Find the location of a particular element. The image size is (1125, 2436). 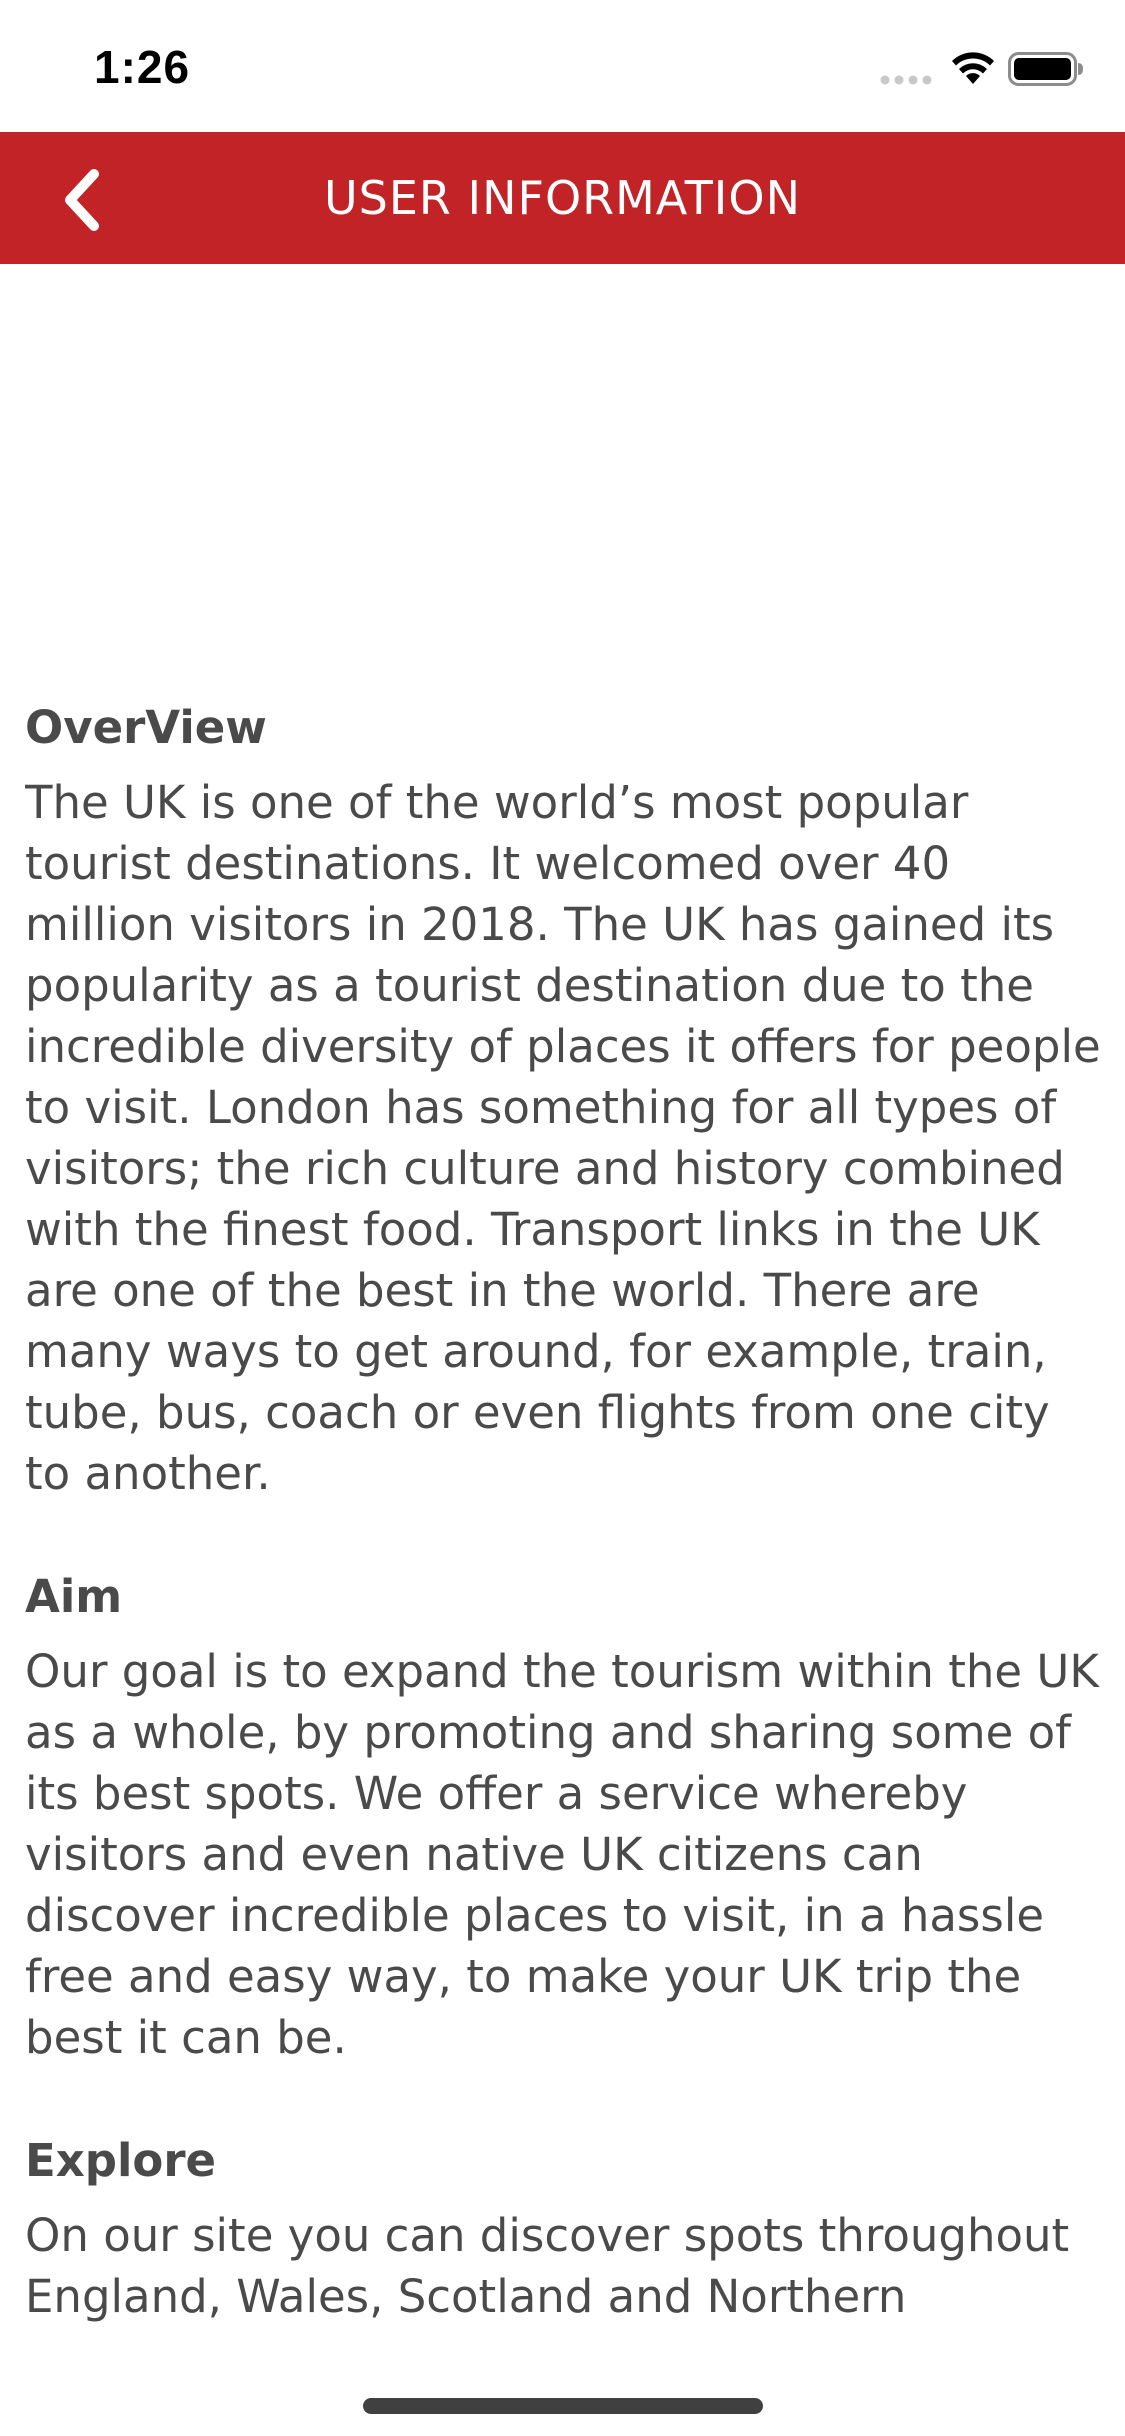

back-button is located at coordinates (90, 198).